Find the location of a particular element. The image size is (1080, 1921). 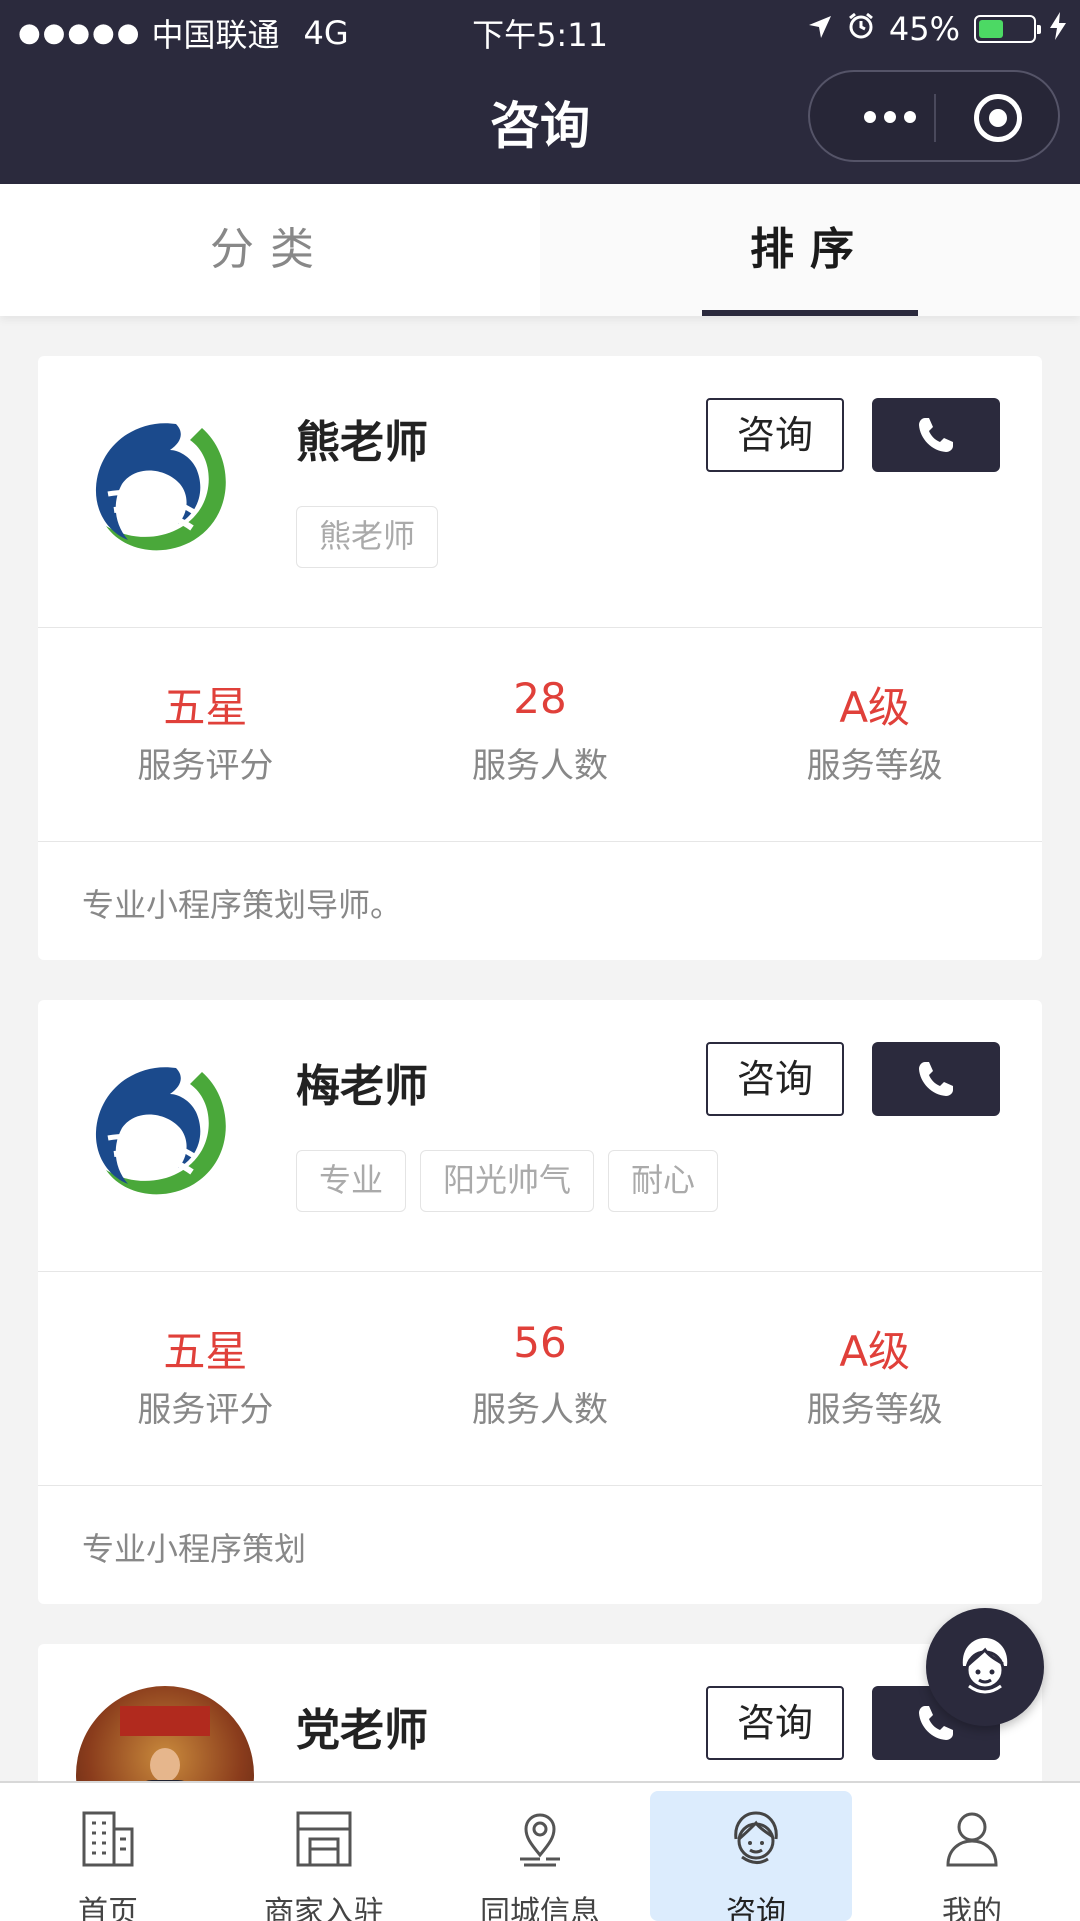

capsule-divider is located at coordinates (935, 118).